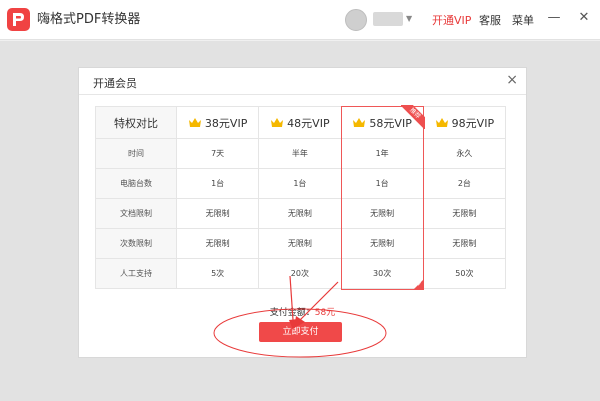 This screenshot has height=401, width=600. What do you see at coordinates (464, 153) in the screenshot?
I see `table-cell: 永久` at bounding box center [464, 153].